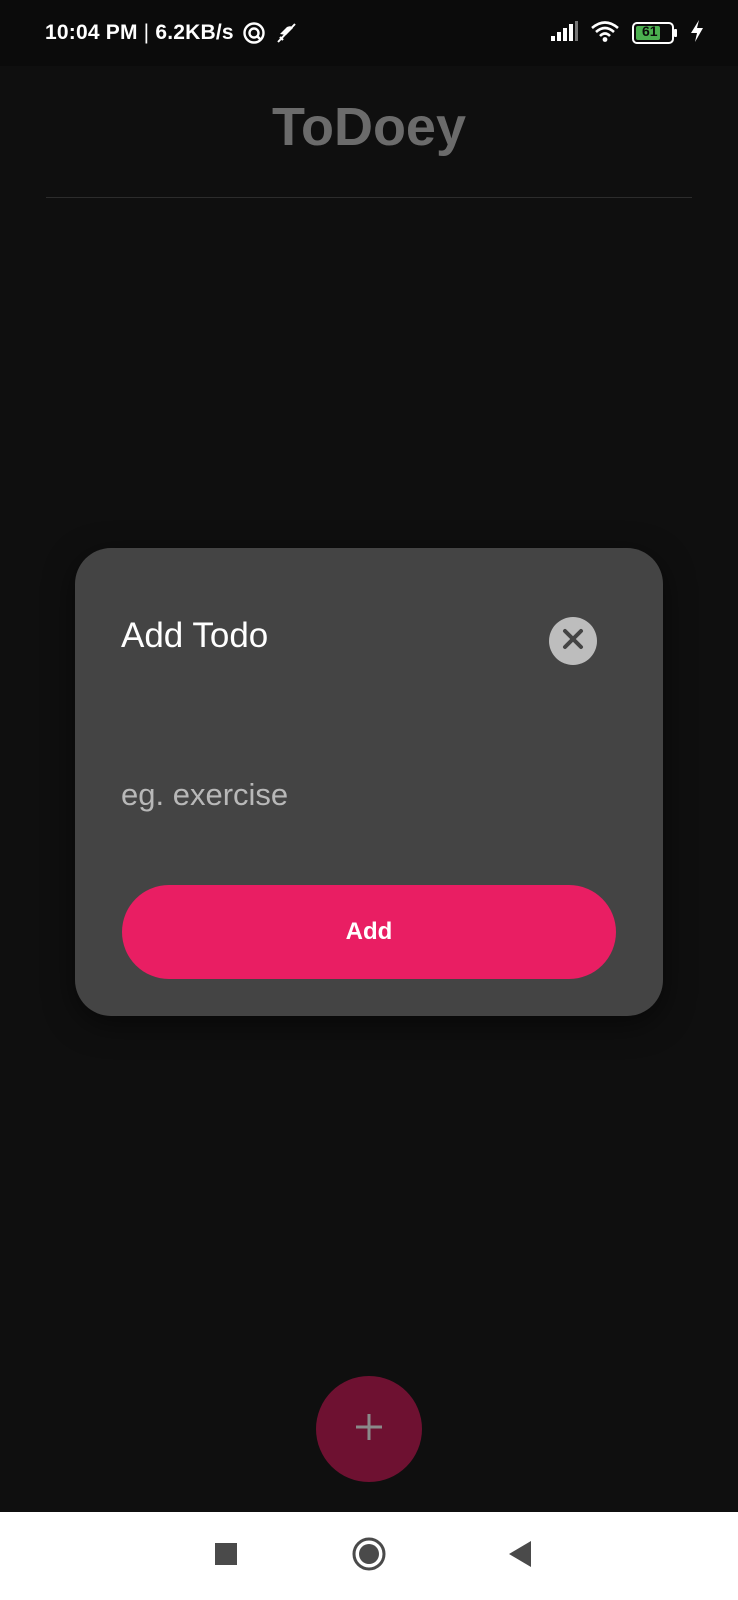 This screenshot has height=1600, width=738. Describe the element at coordinates (195, 635) in the screenshot. I see `dialog-title: Add Todo` at that location.